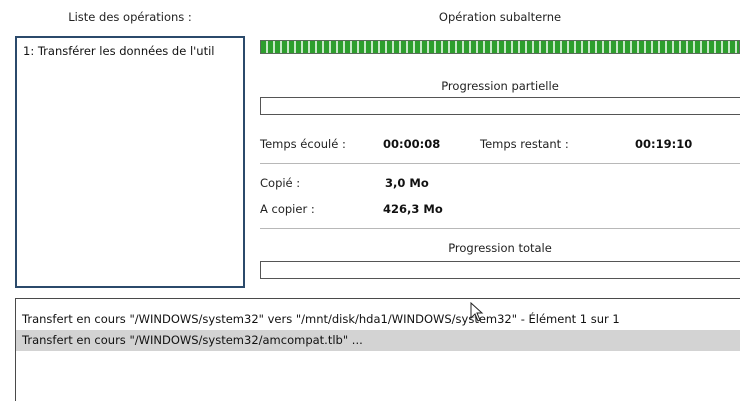  What do you see at coordinates (130, 51) in the screenshot?
I see `operation-item-1: 1: Transférer les données de l'util` at bounding box center [130, 51].